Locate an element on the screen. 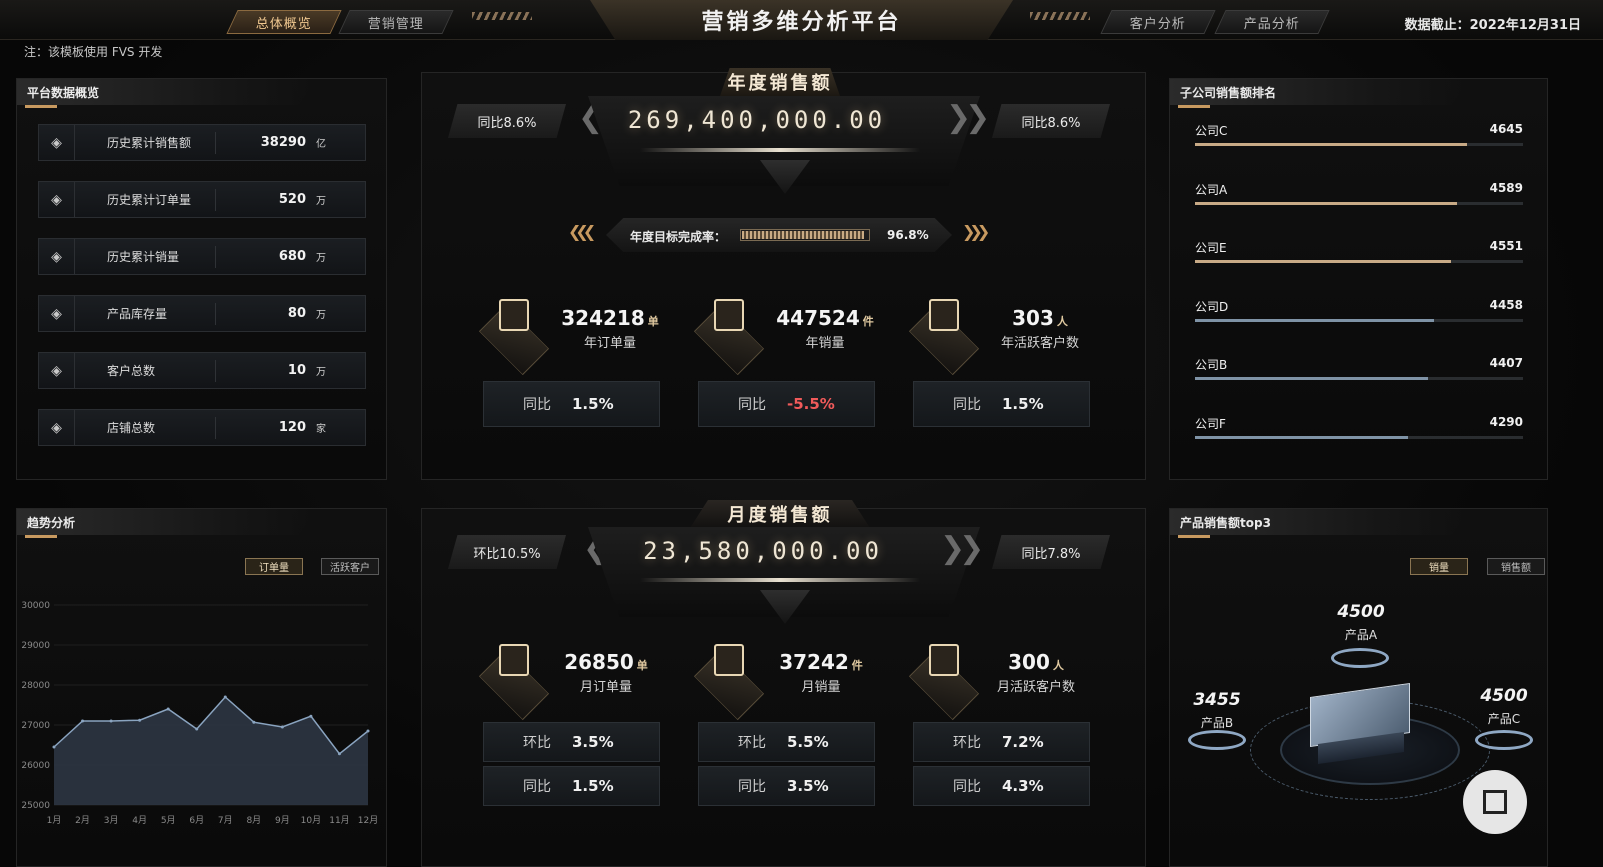 The image size is (1603, 867). monthly-left-pill: 环比10.5% is located at coordinates (507, 552).